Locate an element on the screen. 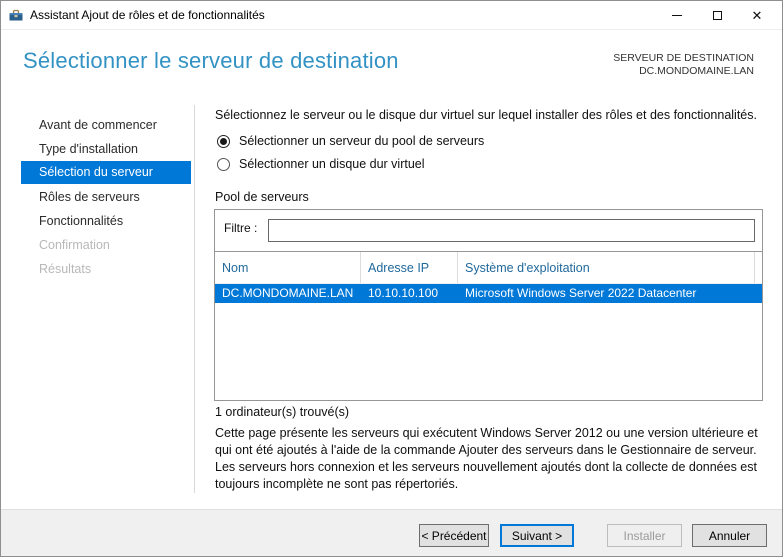 The height and width of the screenshot is (557, 783). server-os-cell: Microsoft Windows Server 2022 Datacenter is located at coordinates (581, 293).